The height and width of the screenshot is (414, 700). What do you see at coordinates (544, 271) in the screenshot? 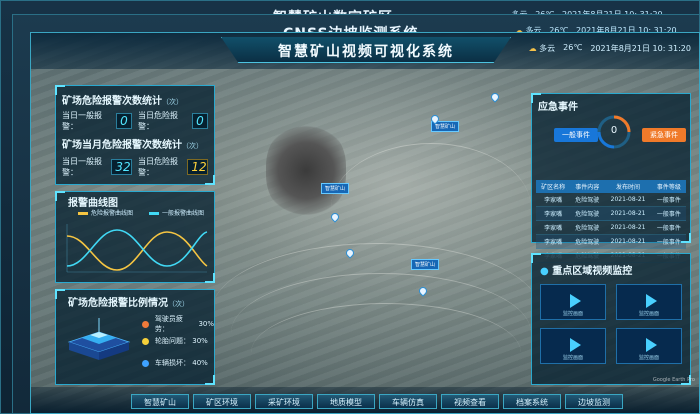
I see `camera-icon: ●` at bounding box center [544, 271].